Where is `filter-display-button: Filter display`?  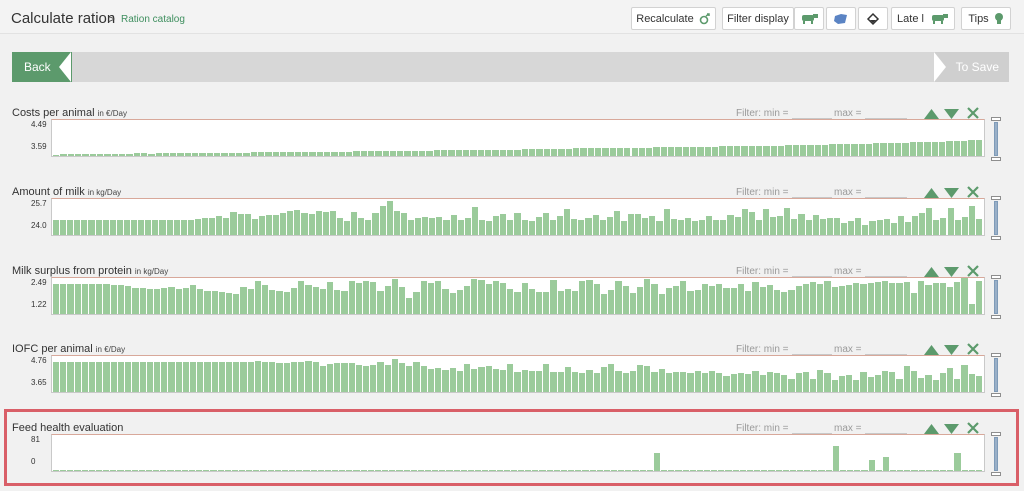 filter-display-button: Filter display is located at coordinates (758, 18).